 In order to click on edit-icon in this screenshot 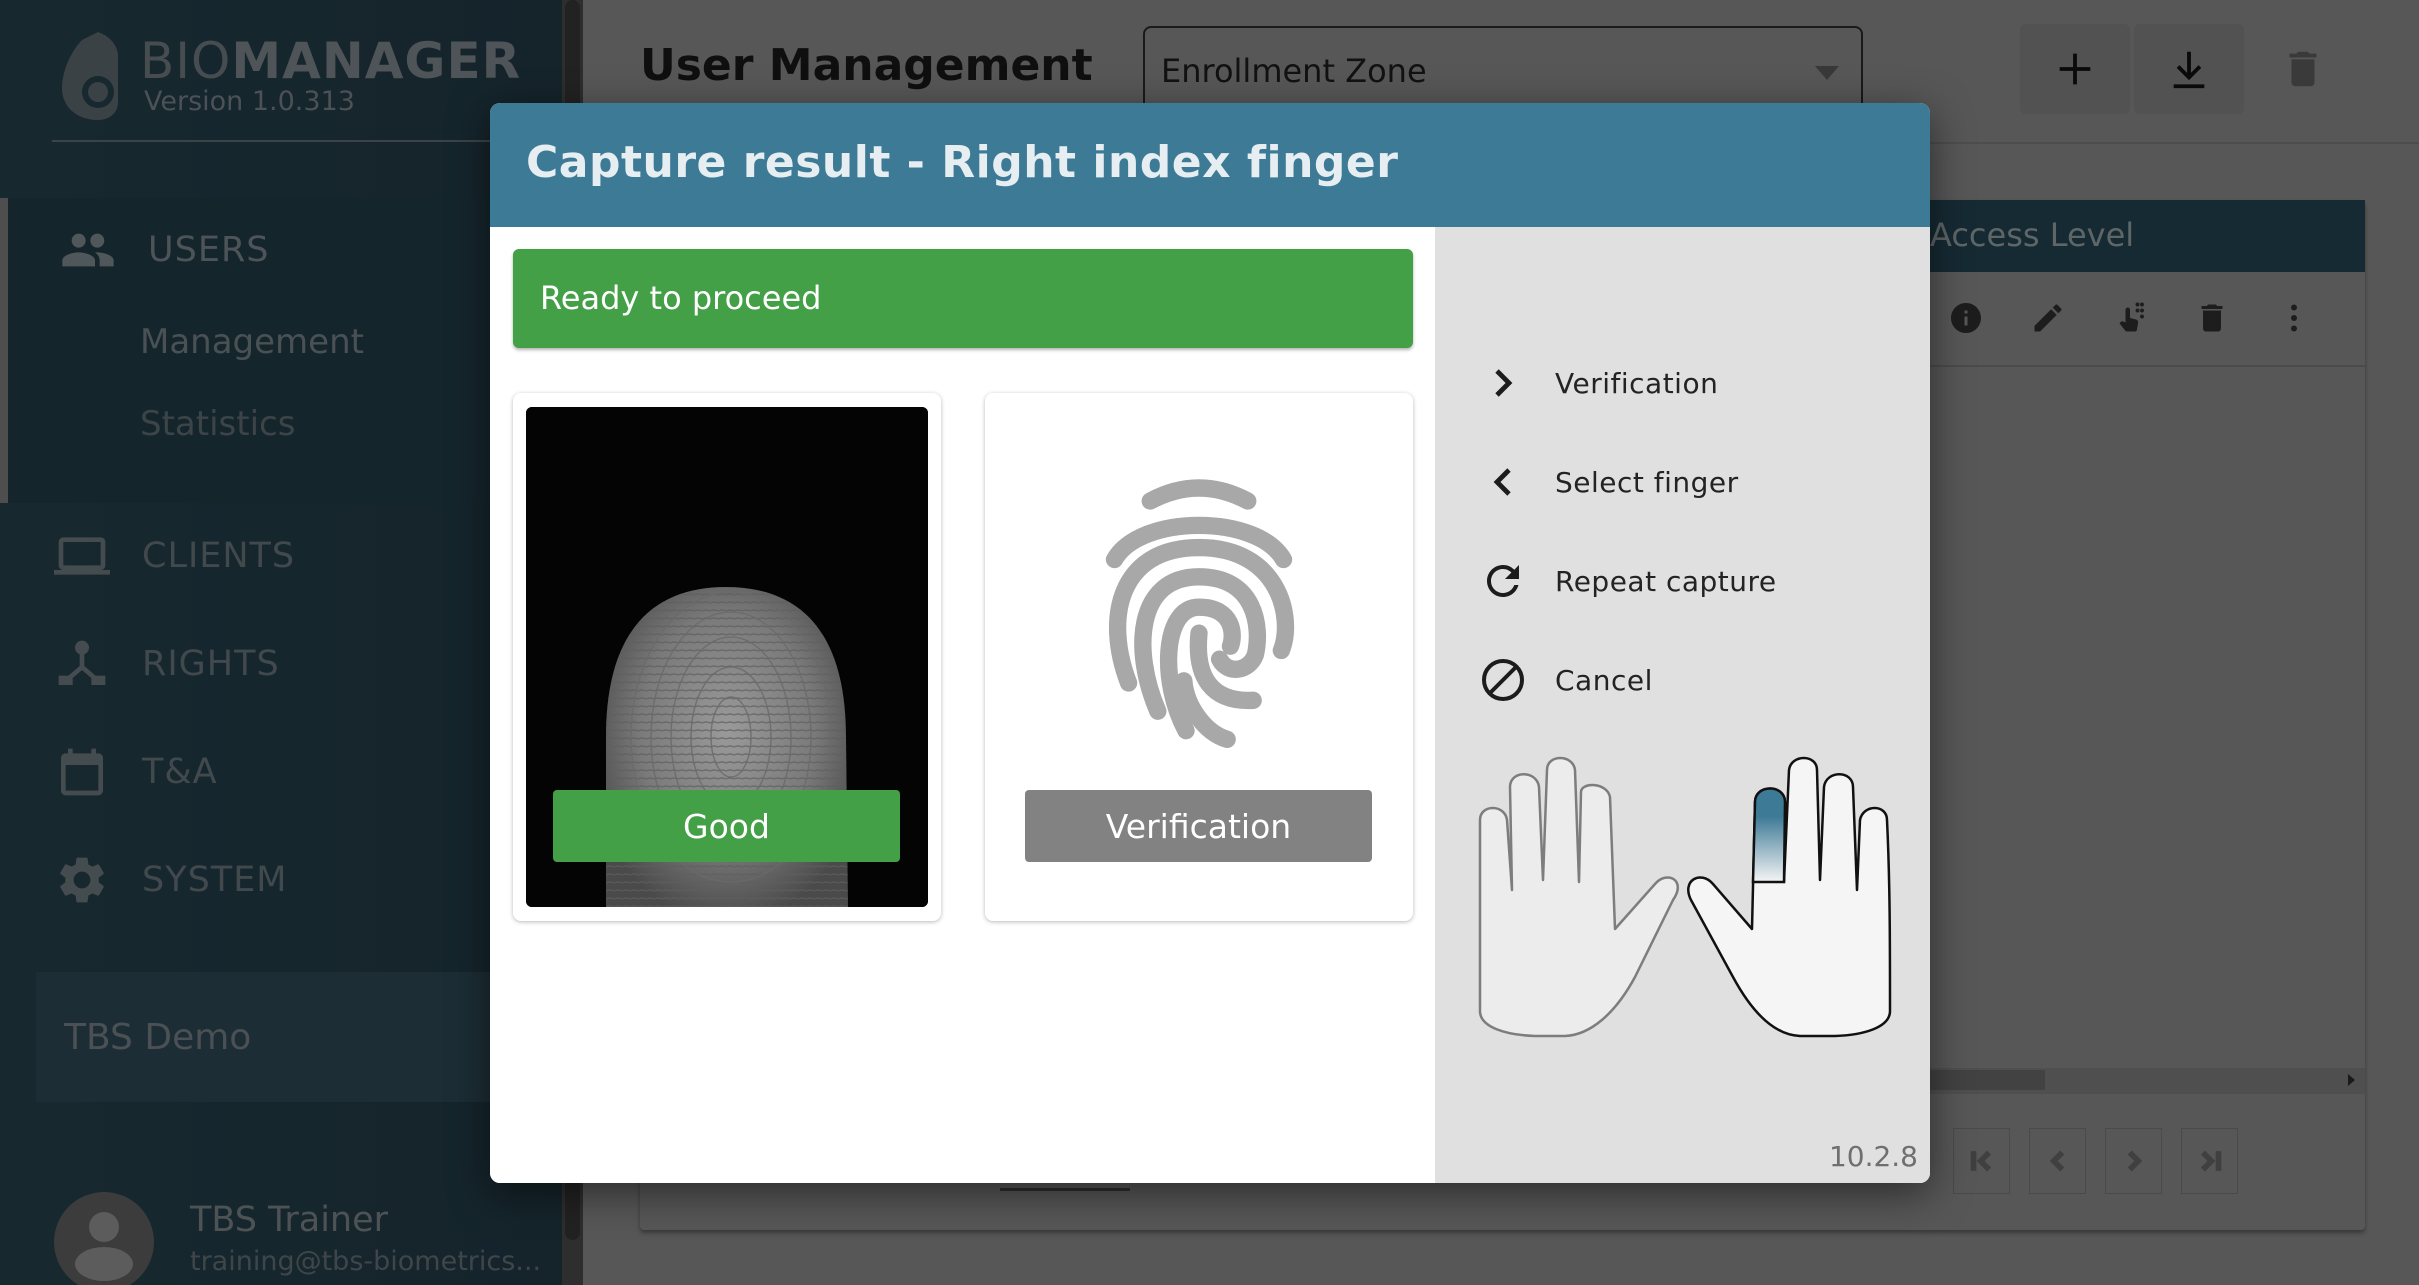, I will do `click(2048, 318)`.